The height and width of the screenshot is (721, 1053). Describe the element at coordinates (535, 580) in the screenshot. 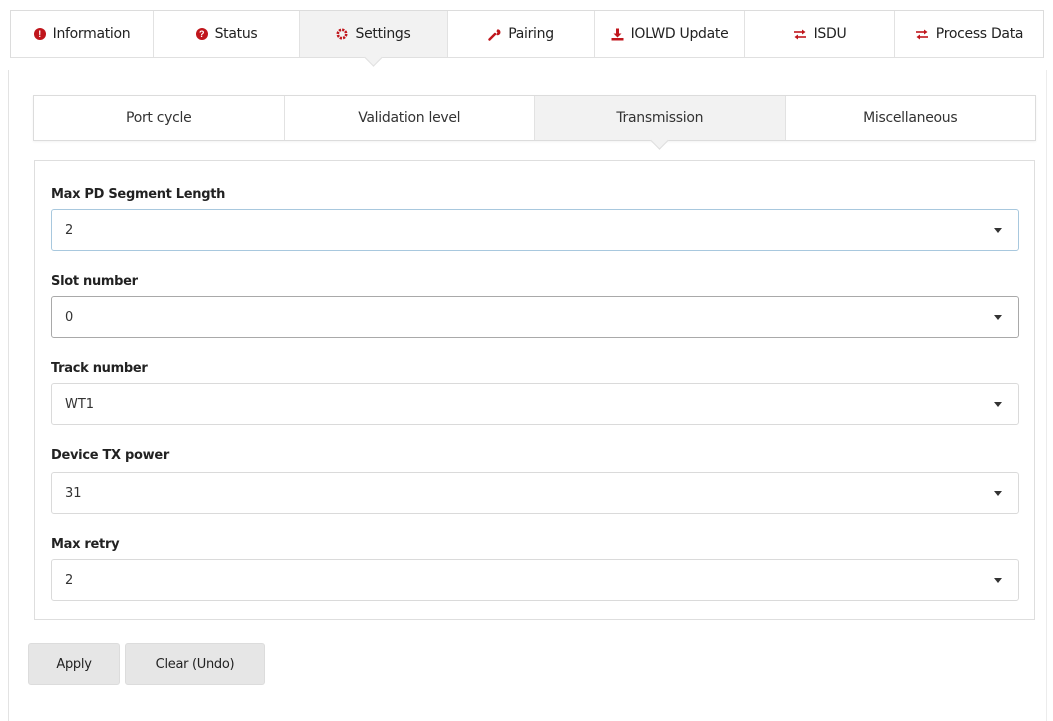

I see `max-retry-select: 2` at that location.